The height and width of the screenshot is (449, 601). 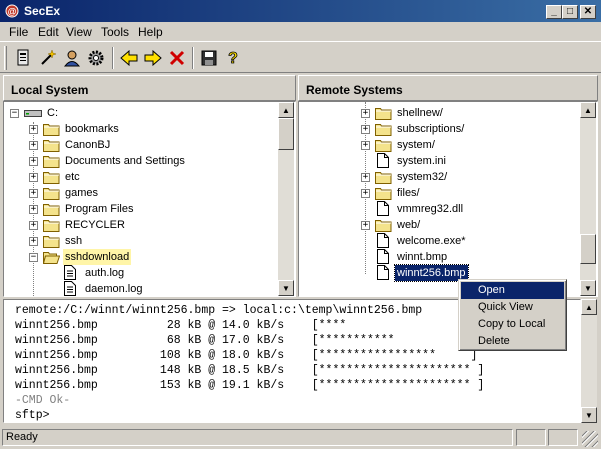 What do you see at coordinates (563, 437) in the screenshot?
I see `status-panel` at bounding box center [563, 437].